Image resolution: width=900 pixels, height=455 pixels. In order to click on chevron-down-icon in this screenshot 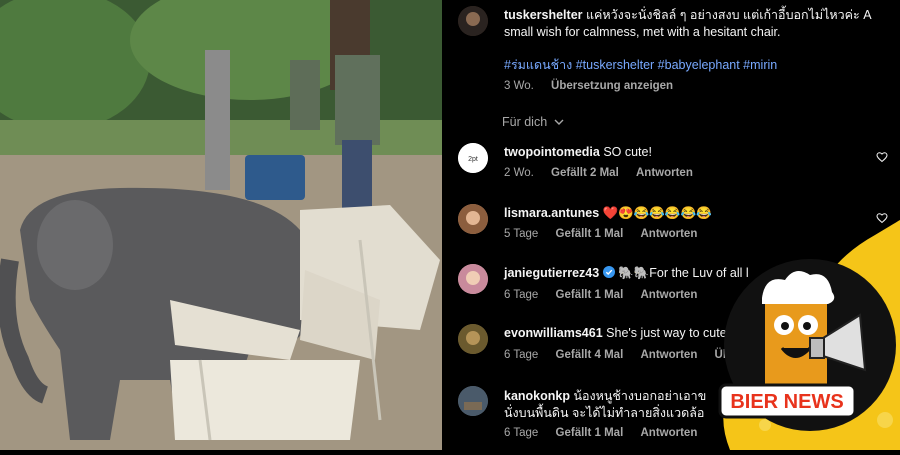, I will do `click(559, 122)`.